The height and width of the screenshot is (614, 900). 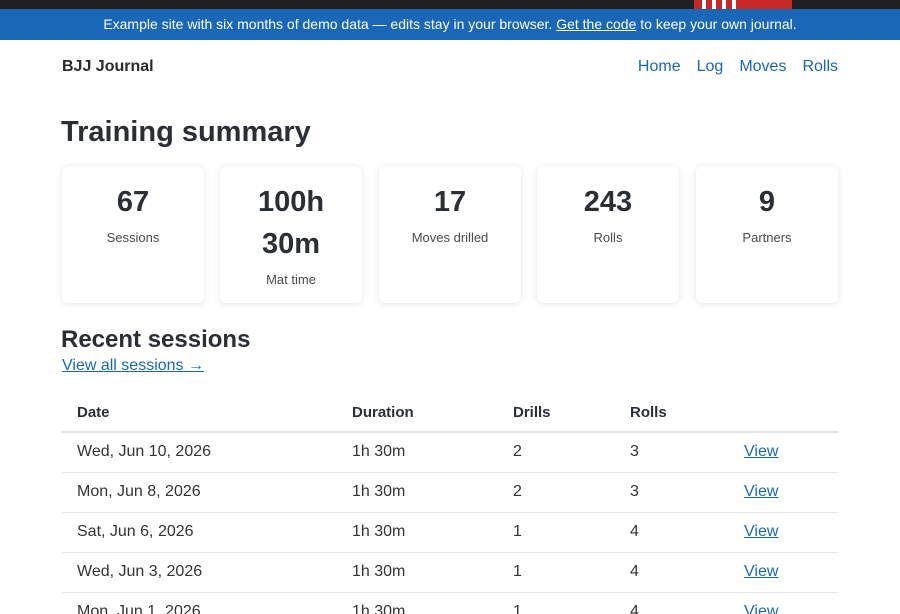 I want to click on card-mat-time: 100h 30m Mat time, so click(x=291, y=234).